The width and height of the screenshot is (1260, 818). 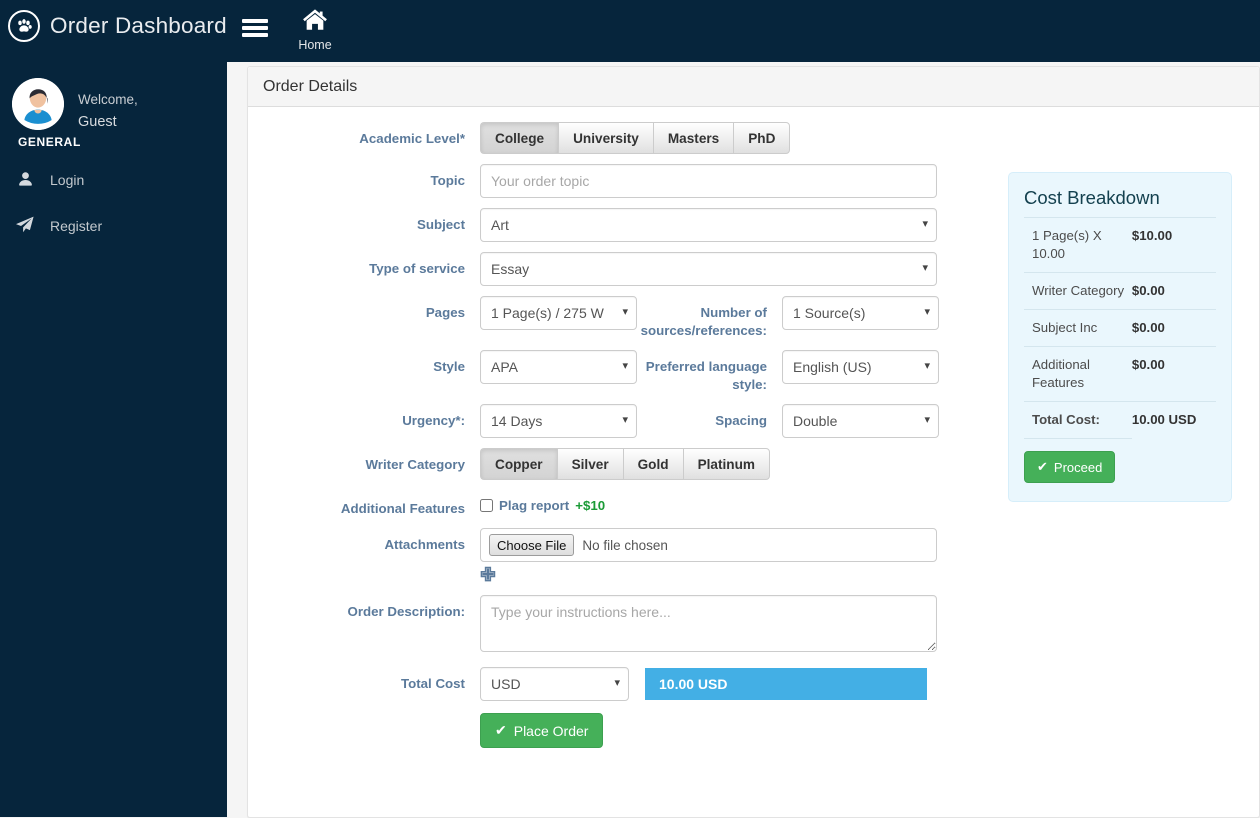 What do you see at coordinates (1120, 374) in the screenshot?
I see `table-row: Additional Features $0.00` at bounding box center [1120, 374].